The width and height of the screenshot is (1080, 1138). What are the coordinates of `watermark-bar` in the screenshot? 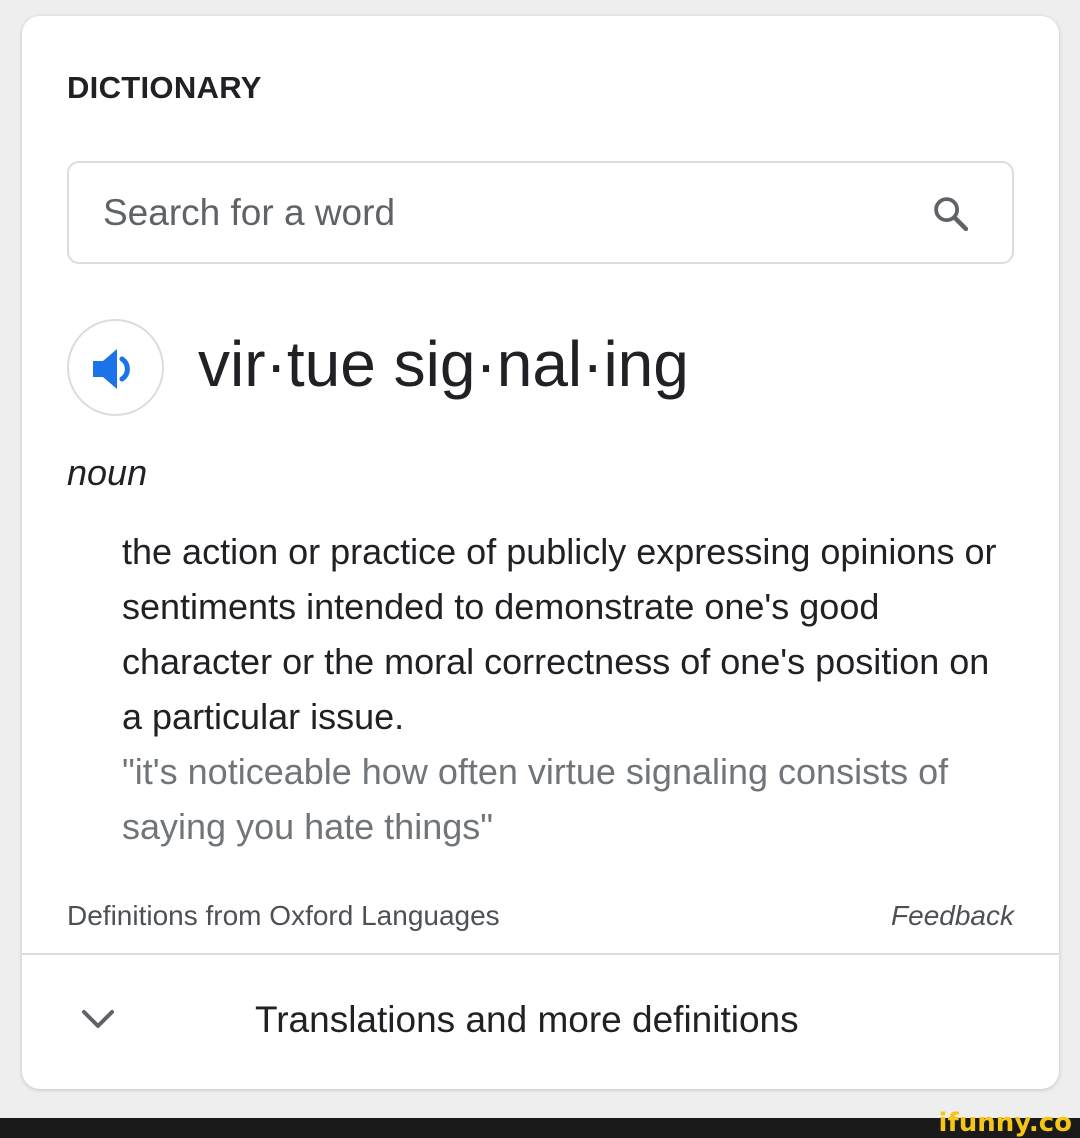 It's located at (540, 1128).